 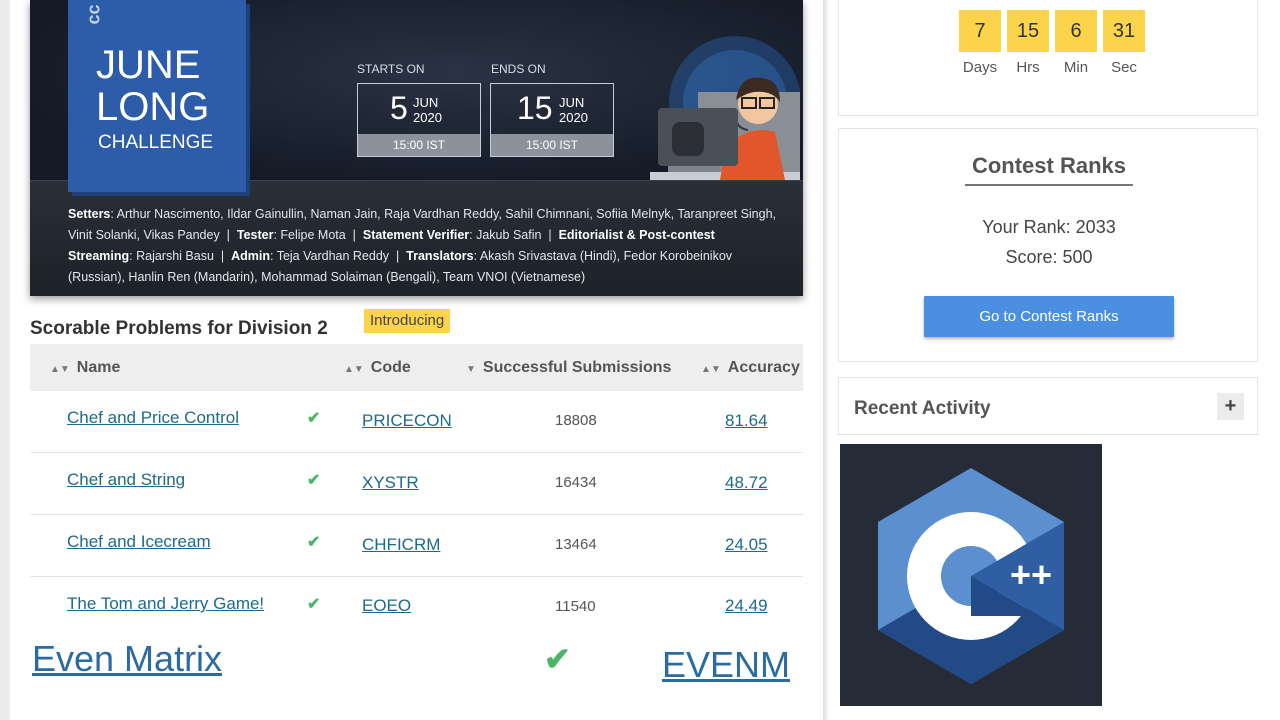 What do you see at coordinates (826, 360) in the screenshot?
I see `sidebar-divider` at bounding box center [826, 360].